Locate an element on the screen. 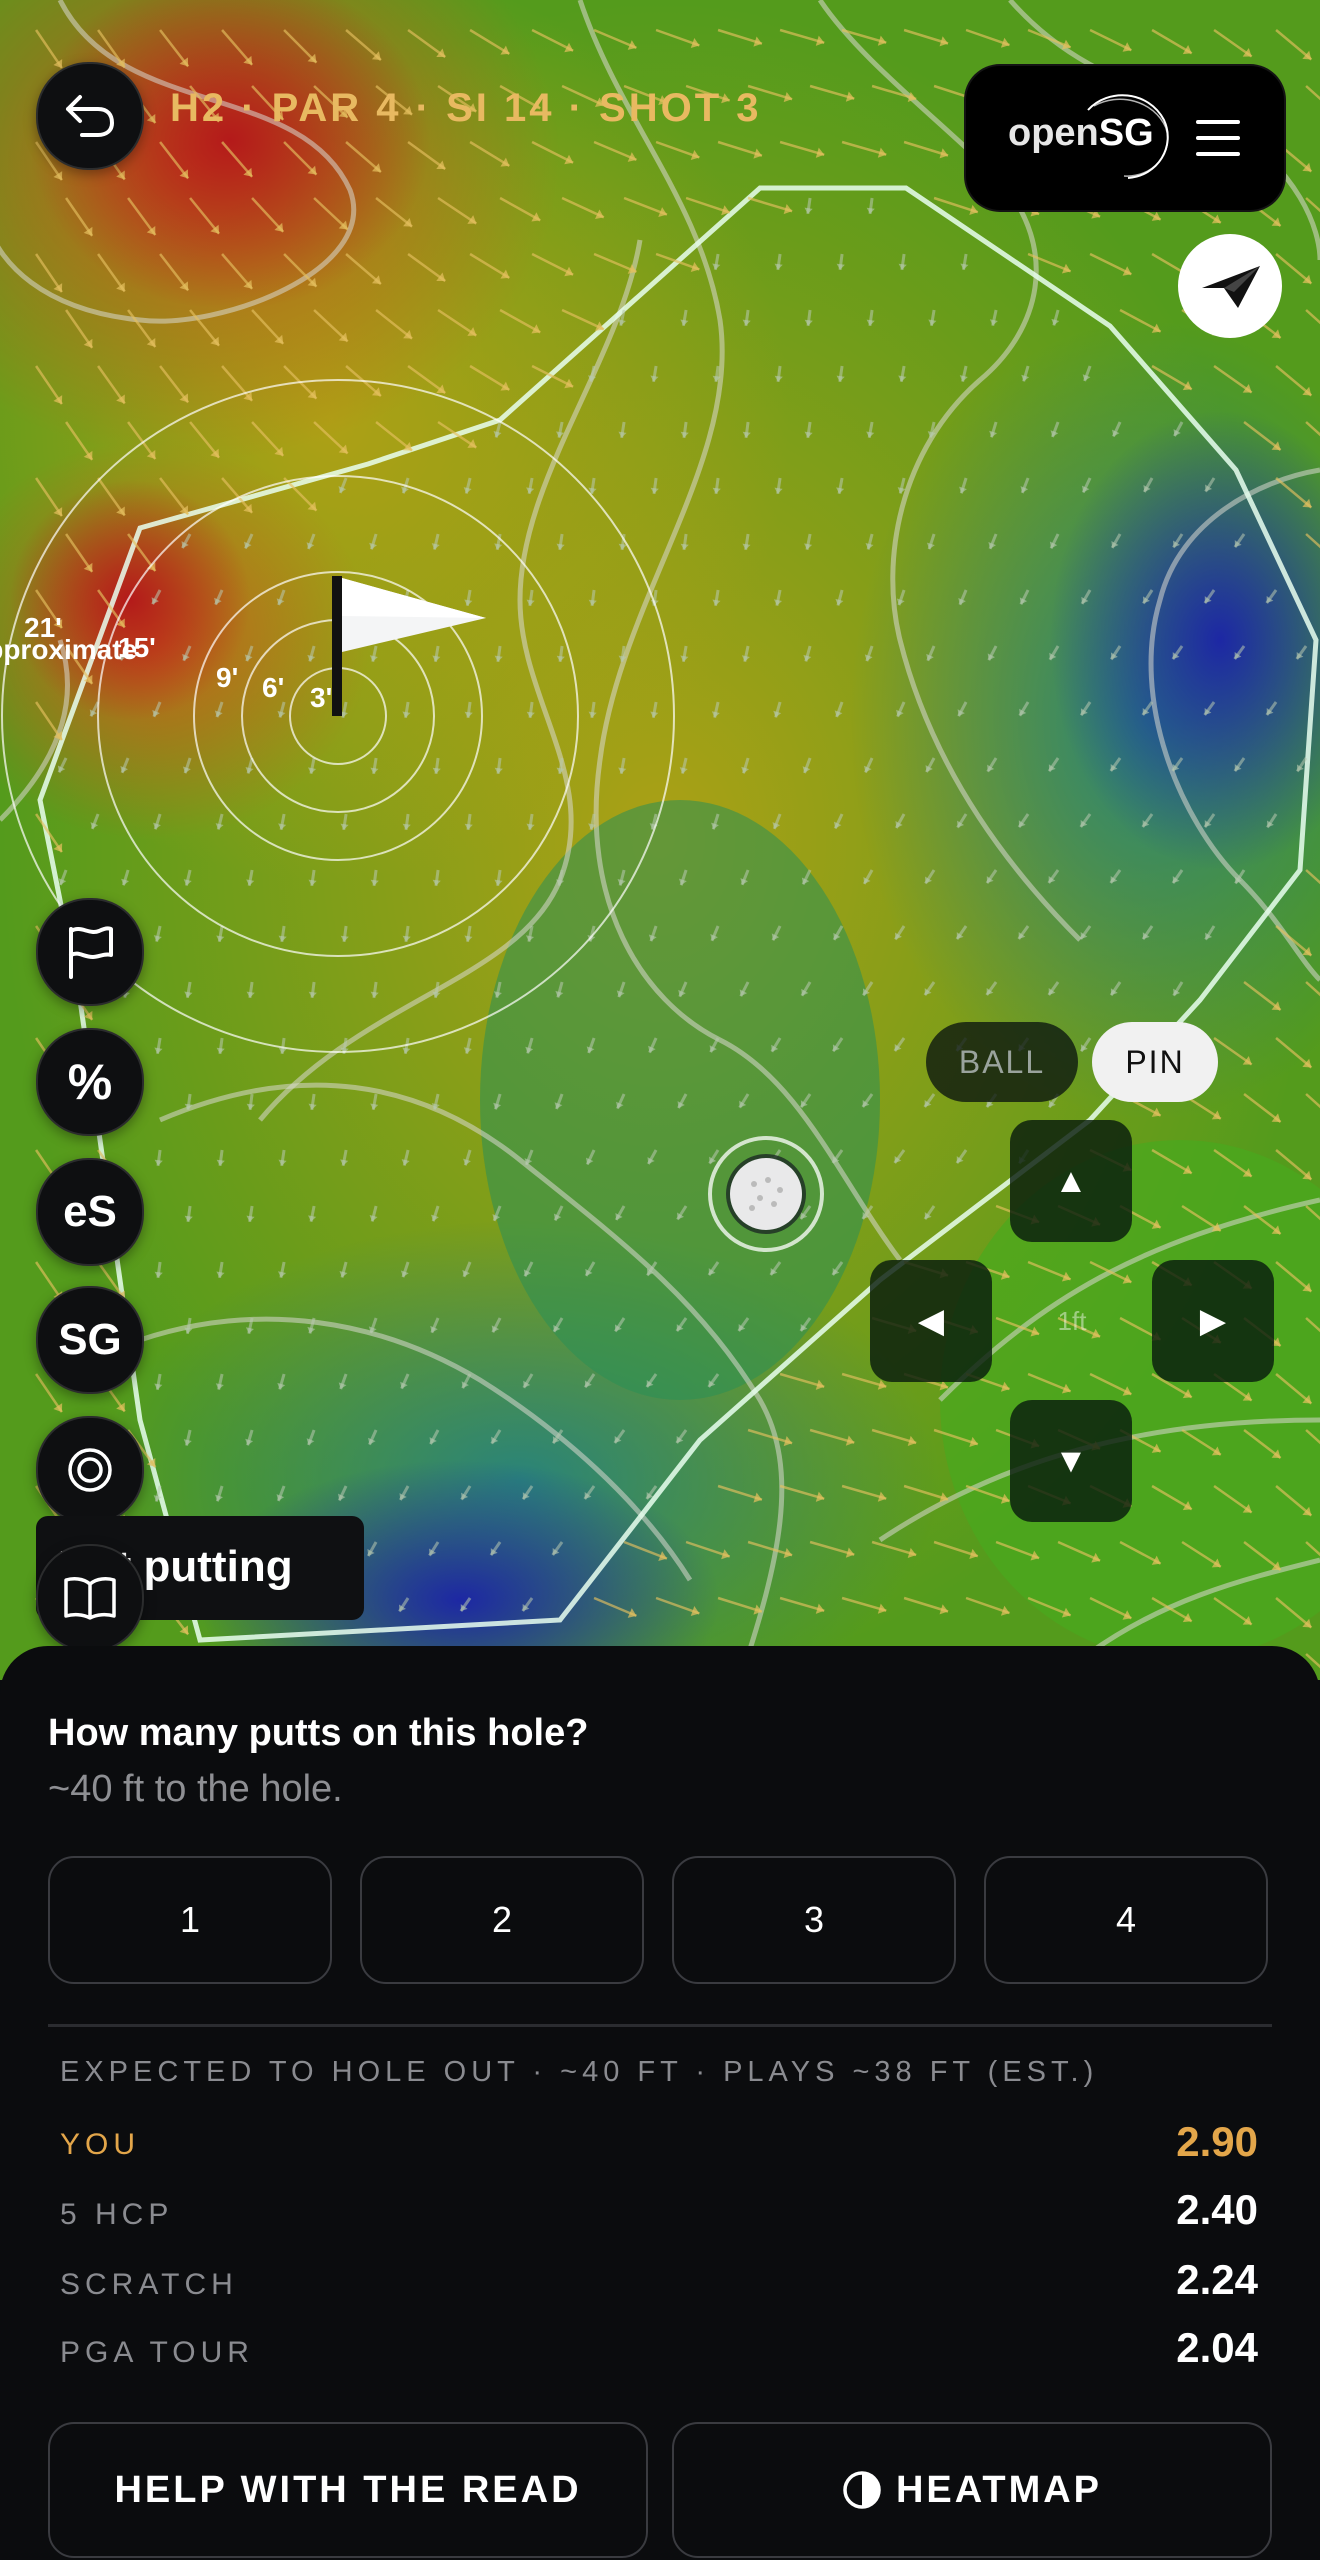 The height and width of the screenshot is (2560, 1320). es-tool-button: eS is located at coordinates (90, 1212).